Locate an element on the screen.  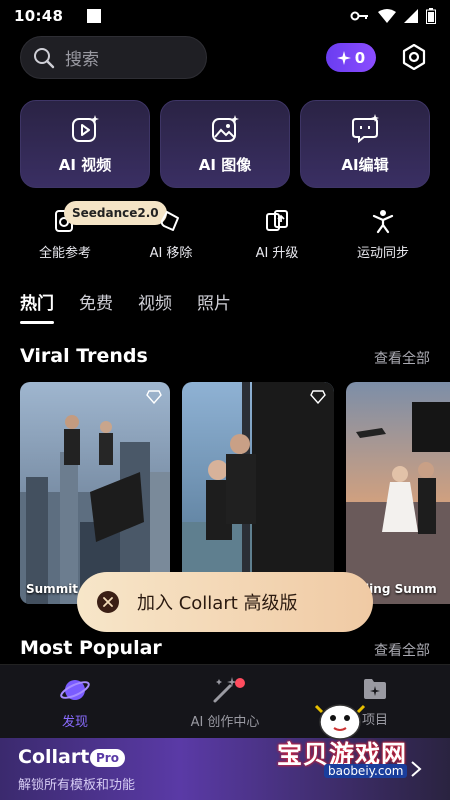
tool-ai-video-label: AI 视频 is located at coordinates (85, 164).